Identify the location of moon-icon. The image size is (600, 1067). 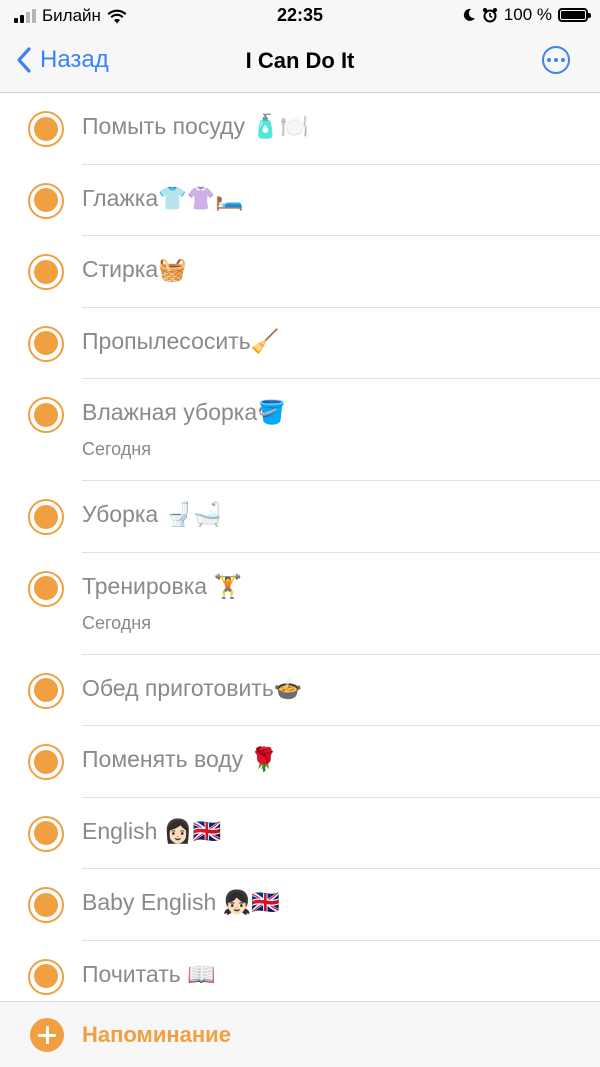
(469, 14).